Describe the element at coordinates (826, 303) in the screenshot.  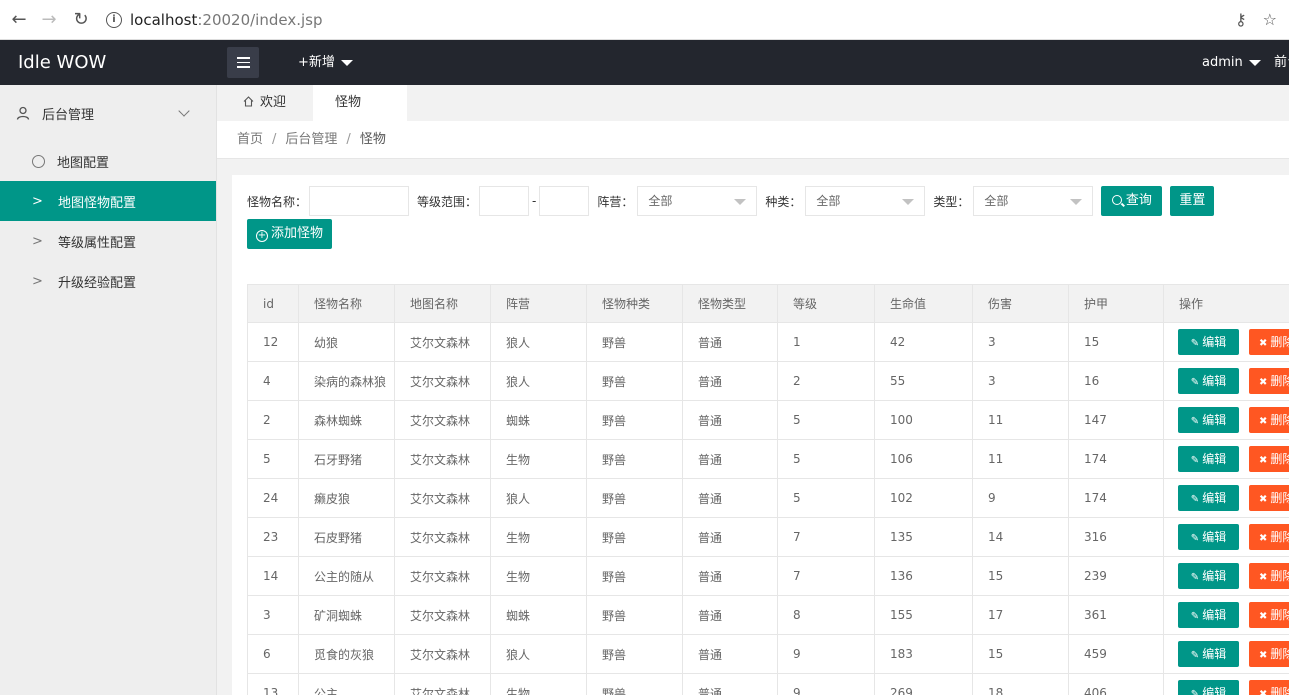
I see `column-header: 等级` at that location.